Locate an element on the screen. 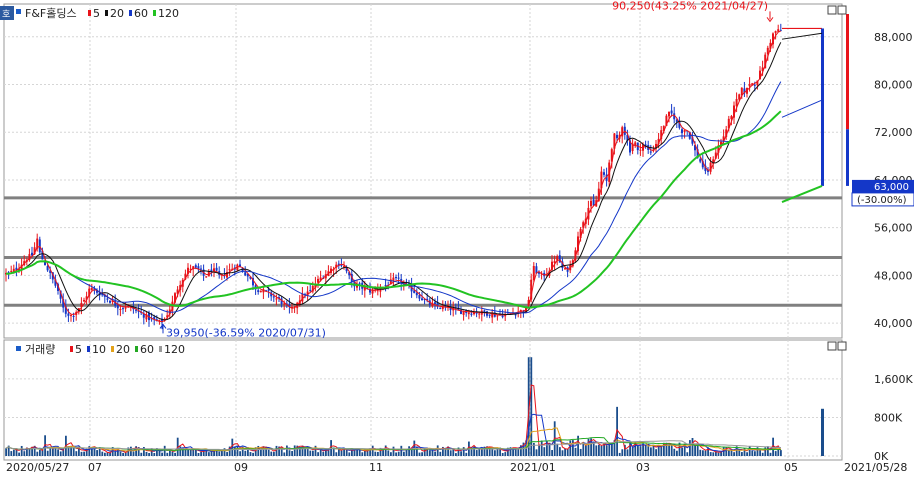 The height and width of the screenshot is (478, 914). price-tick-label: 88,000 is located at coordinates (893, 37).